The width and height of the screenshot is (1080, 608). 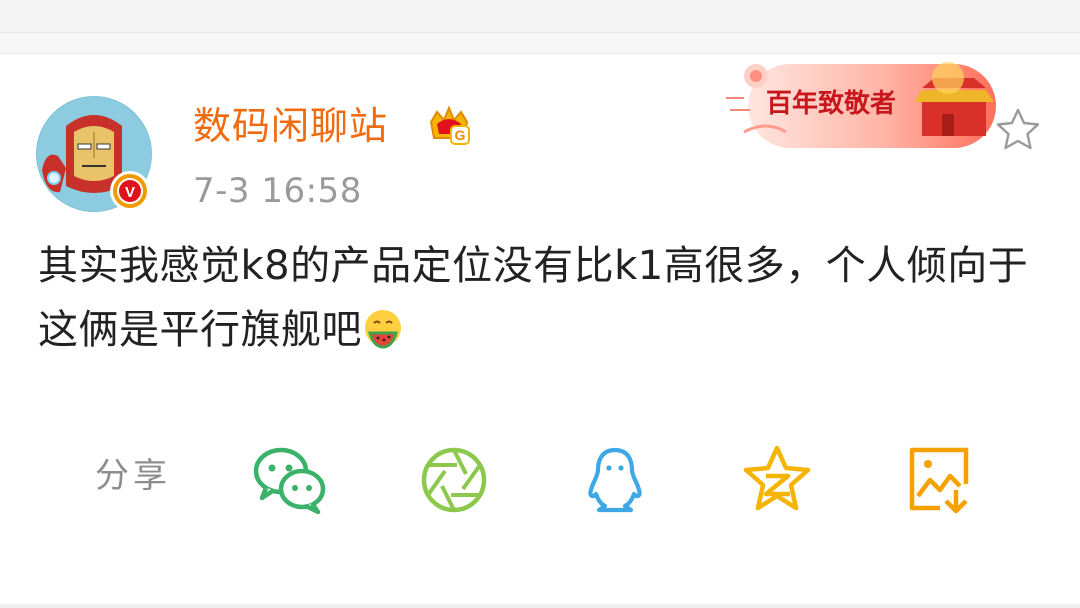 I want to click on share-qzone-button, so click(x=777, y=480).